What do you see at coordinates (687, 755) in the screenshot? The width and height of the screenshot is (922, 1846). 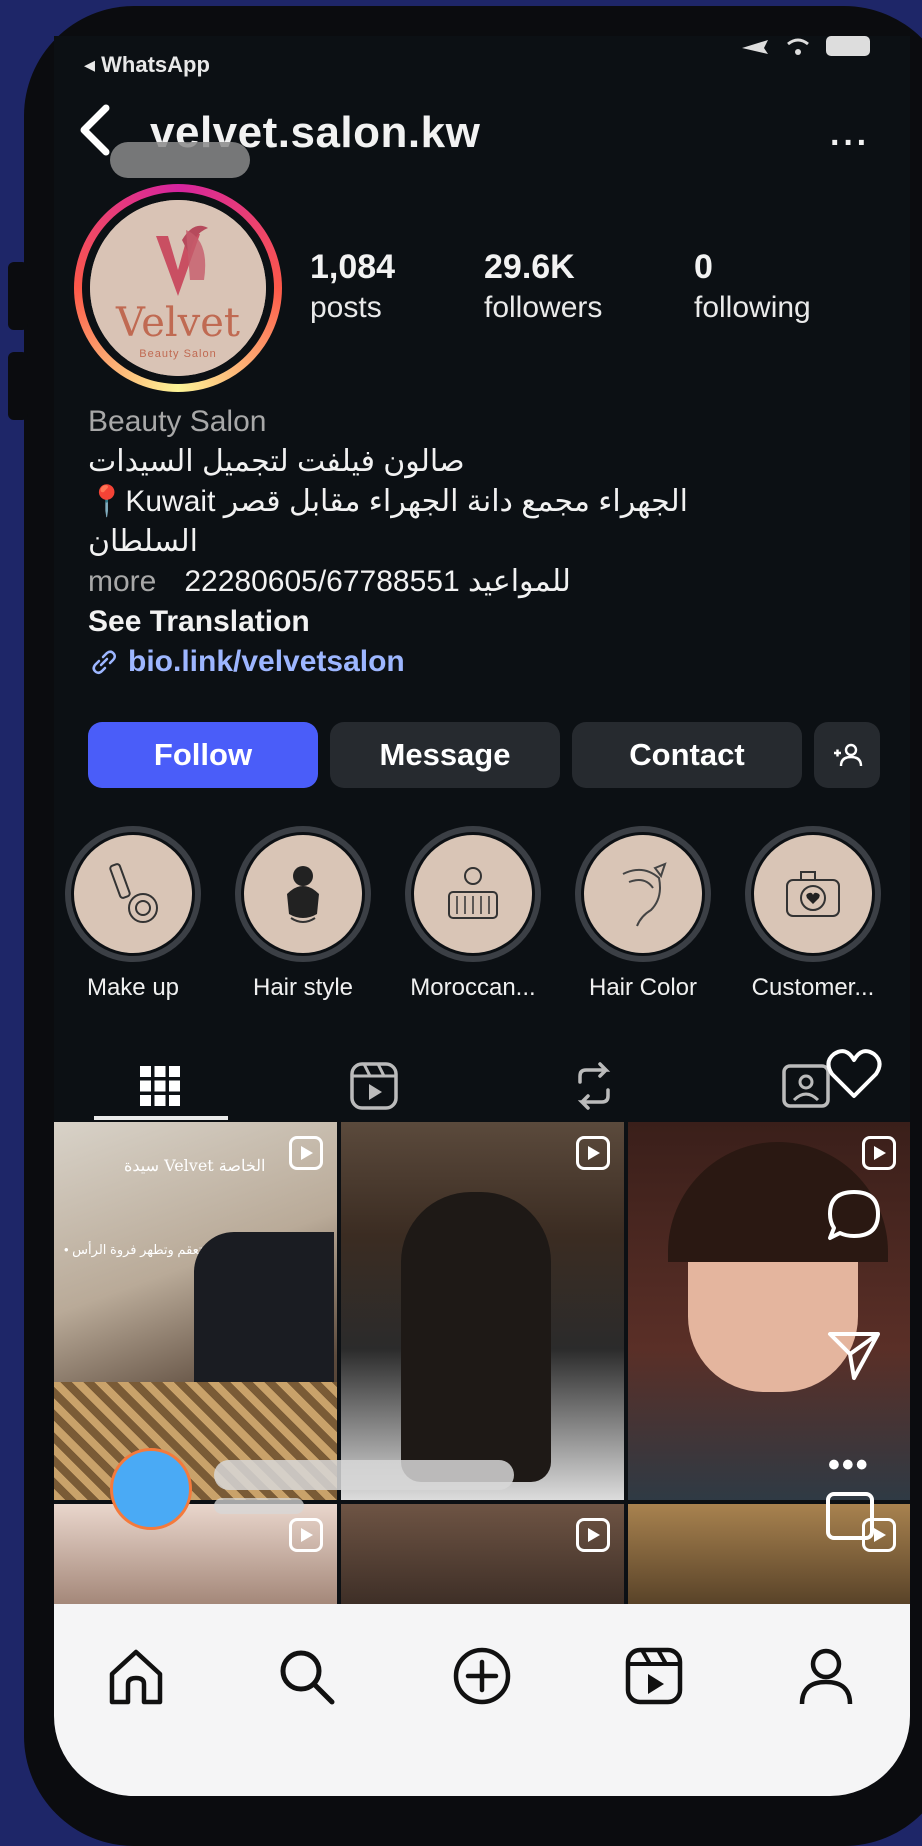 I see `contact-button: Contact` at bounding box center [687, 755].